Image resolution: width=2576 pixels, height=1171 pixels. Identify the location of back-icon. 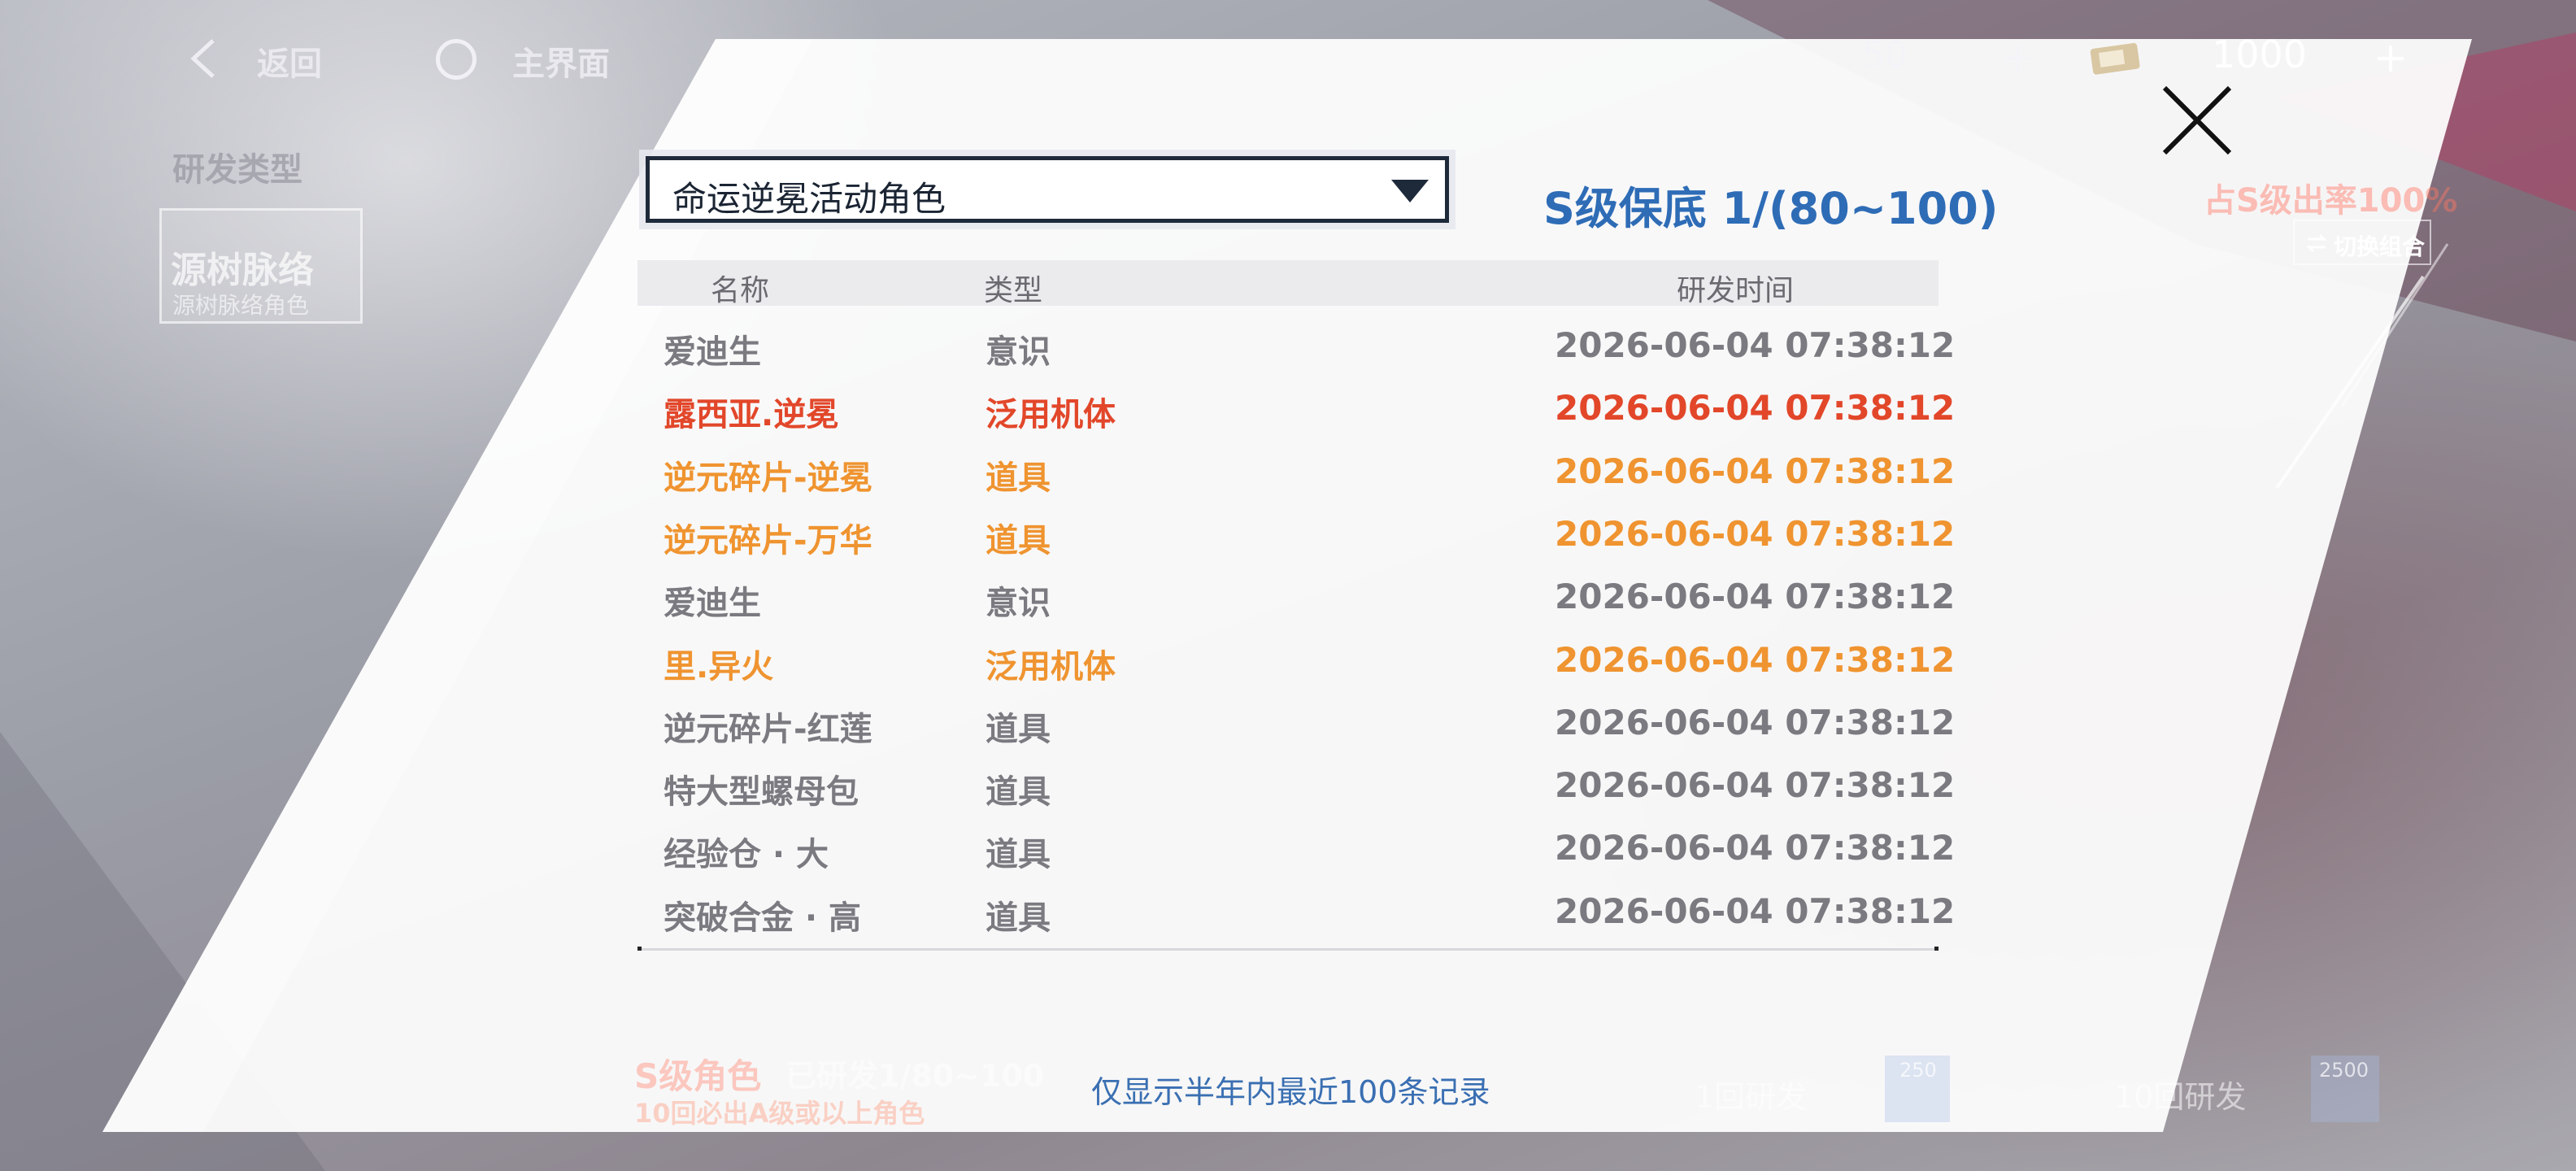
(203, 58).